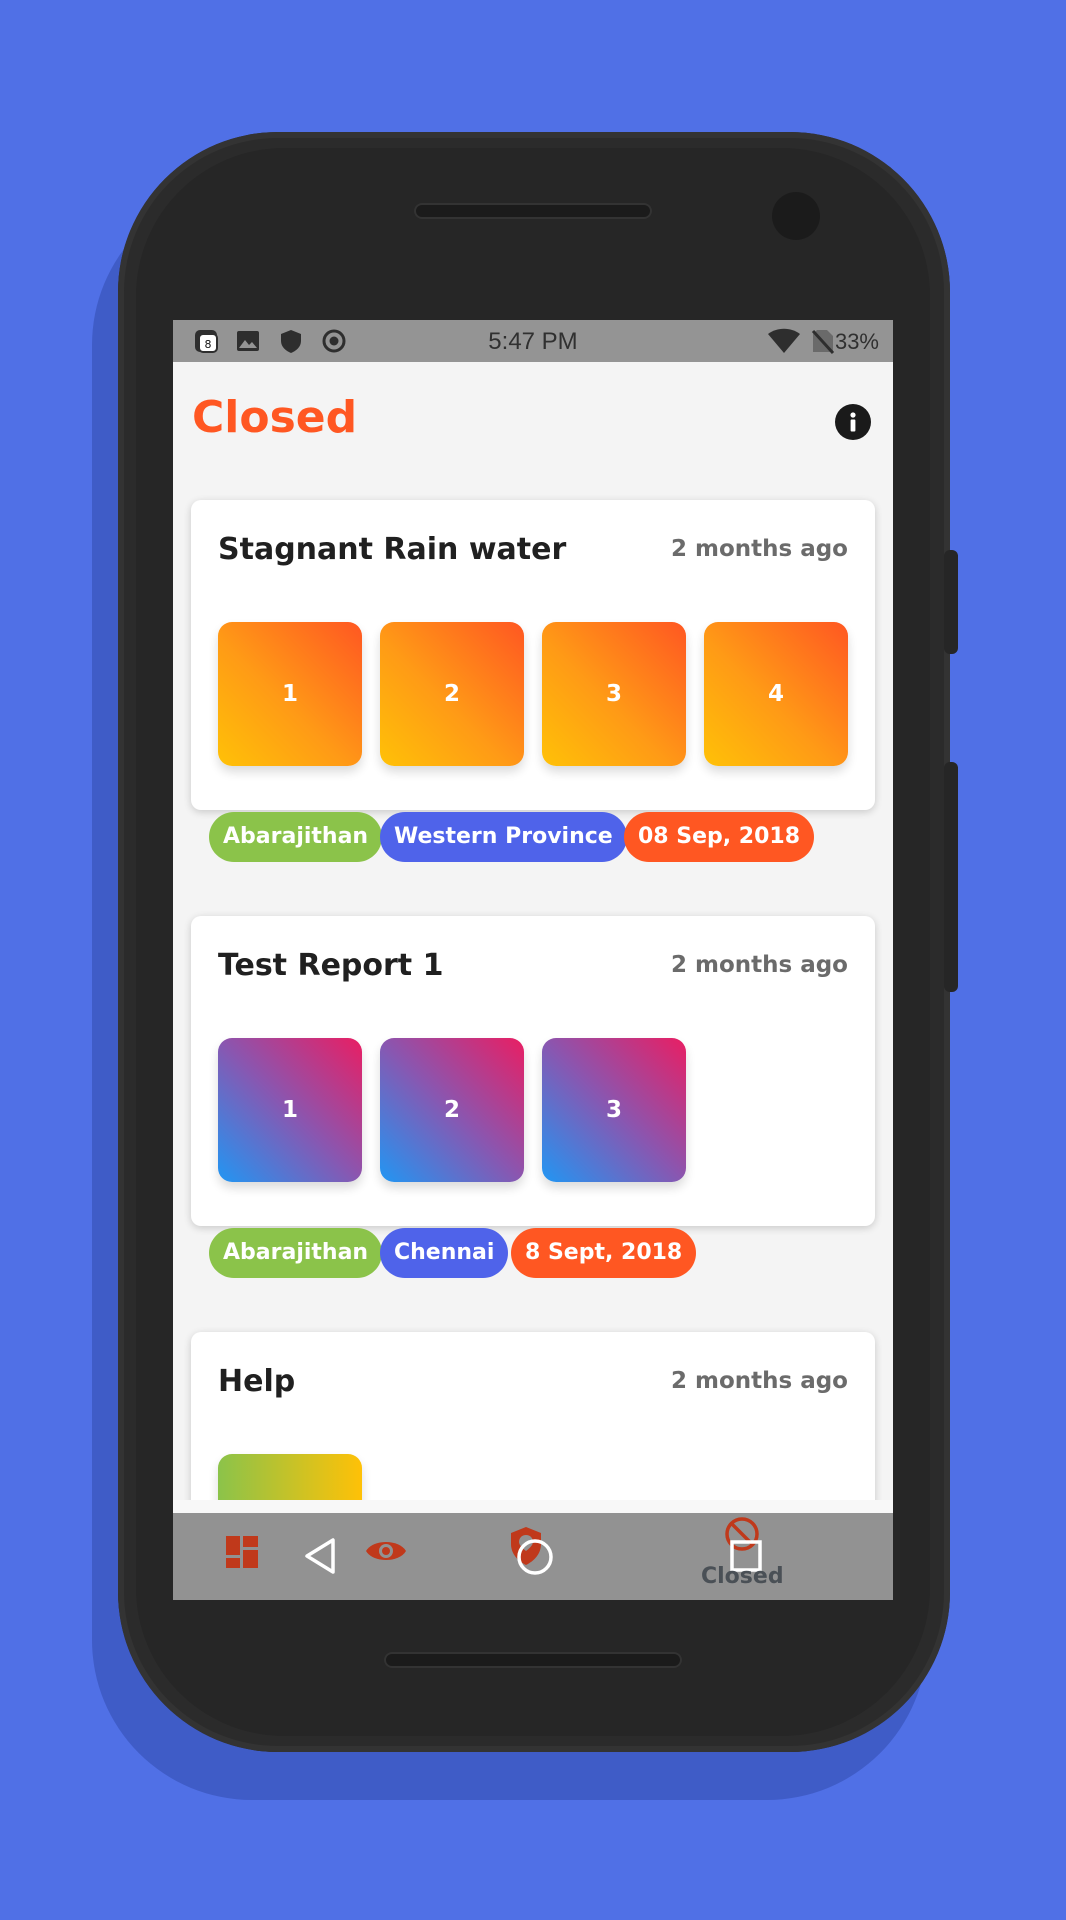 This screenshot has height=1920, width=1066. I want to click on bottom-navigation, so click(533, 1556).